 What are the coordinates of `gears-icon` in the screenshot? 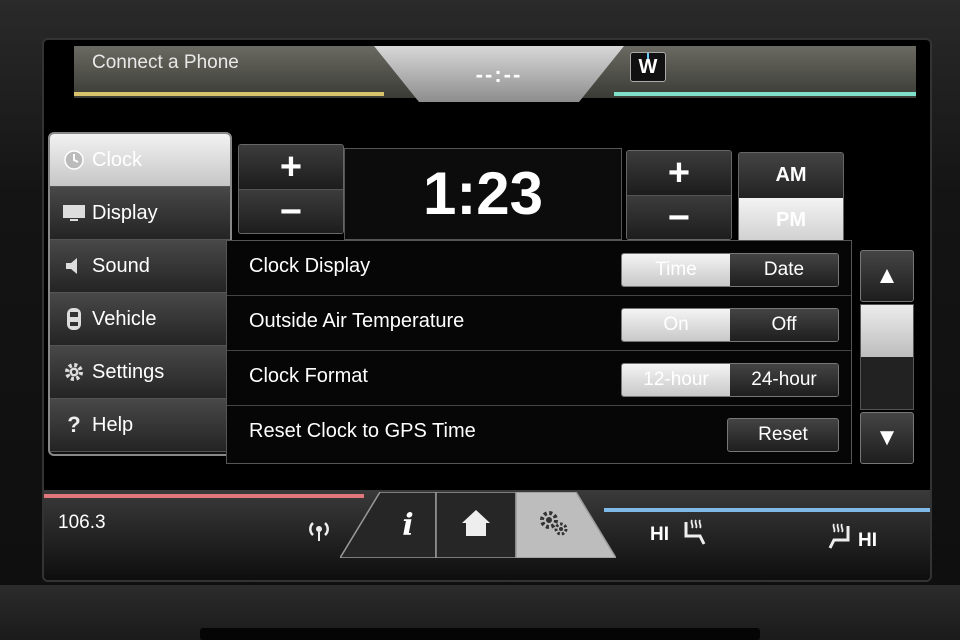 It's located at (554, 525).